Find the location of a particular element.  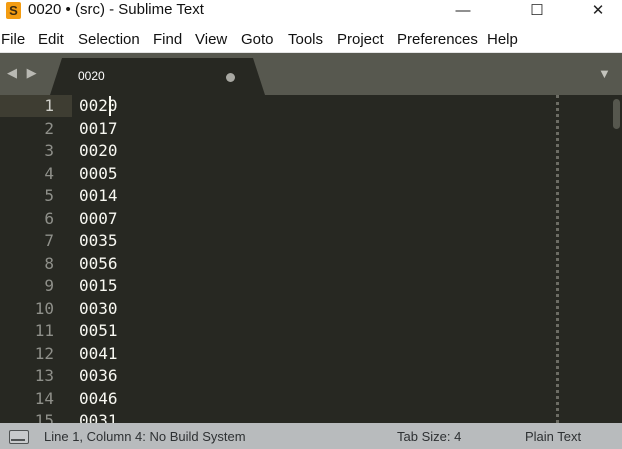

code-line: 0056 is located at coordinates (98, 264).